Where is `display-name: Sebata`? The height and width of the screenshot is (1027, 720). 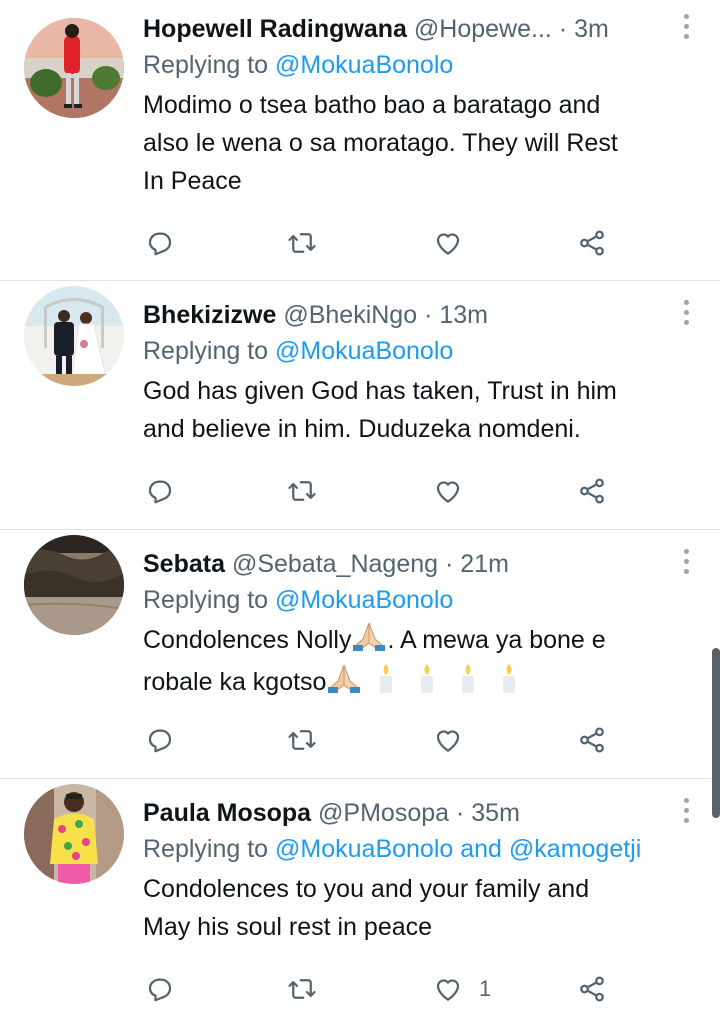 display-name: Sebata is located at coordinates (184, 564).